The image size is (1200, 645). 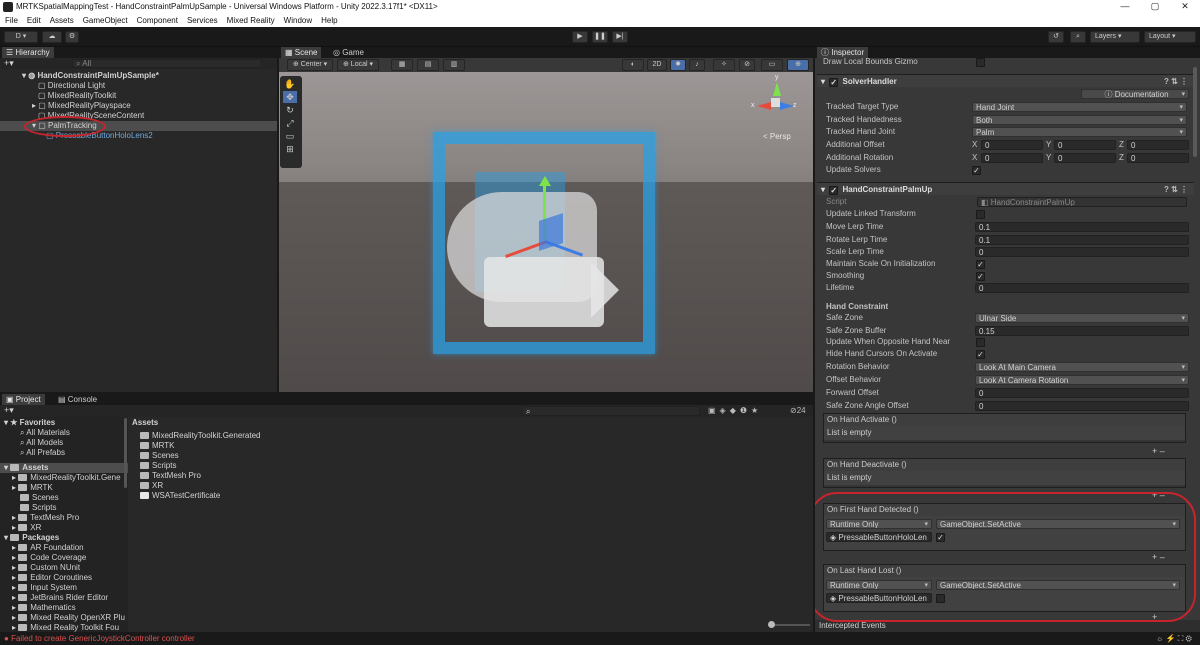 What do you see at coordinates (64, 528) in the screenshot?
I see `asset-folder: ▸ XR` at bounding box center [64, 528].